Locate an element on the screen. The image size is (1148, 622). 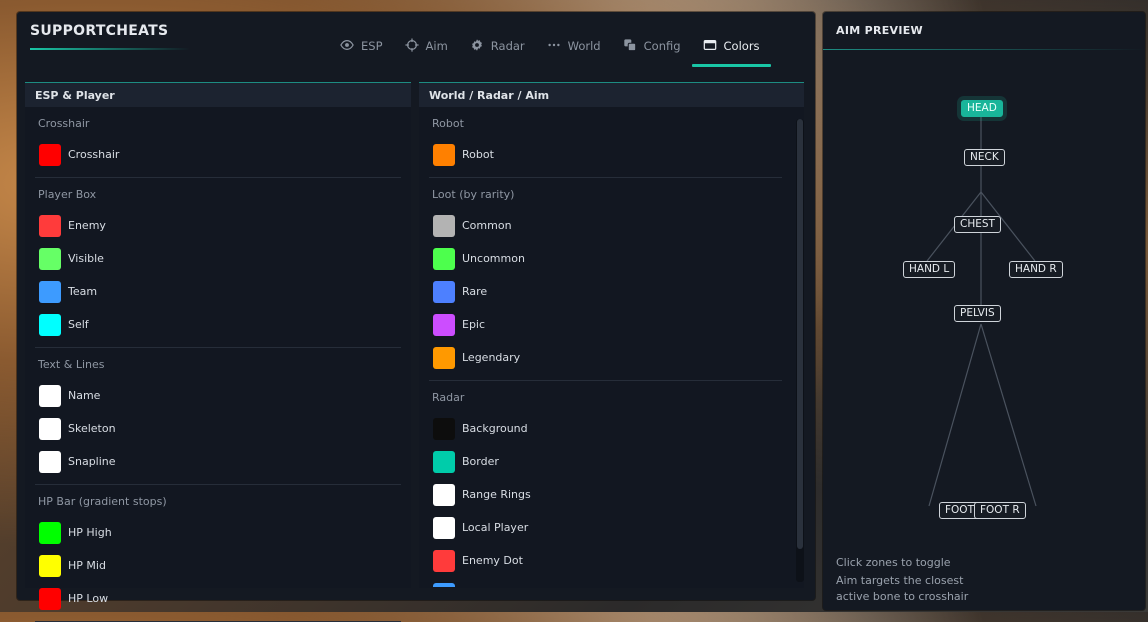
color-label: Enemy Dot is located at coordinates (492, 560).